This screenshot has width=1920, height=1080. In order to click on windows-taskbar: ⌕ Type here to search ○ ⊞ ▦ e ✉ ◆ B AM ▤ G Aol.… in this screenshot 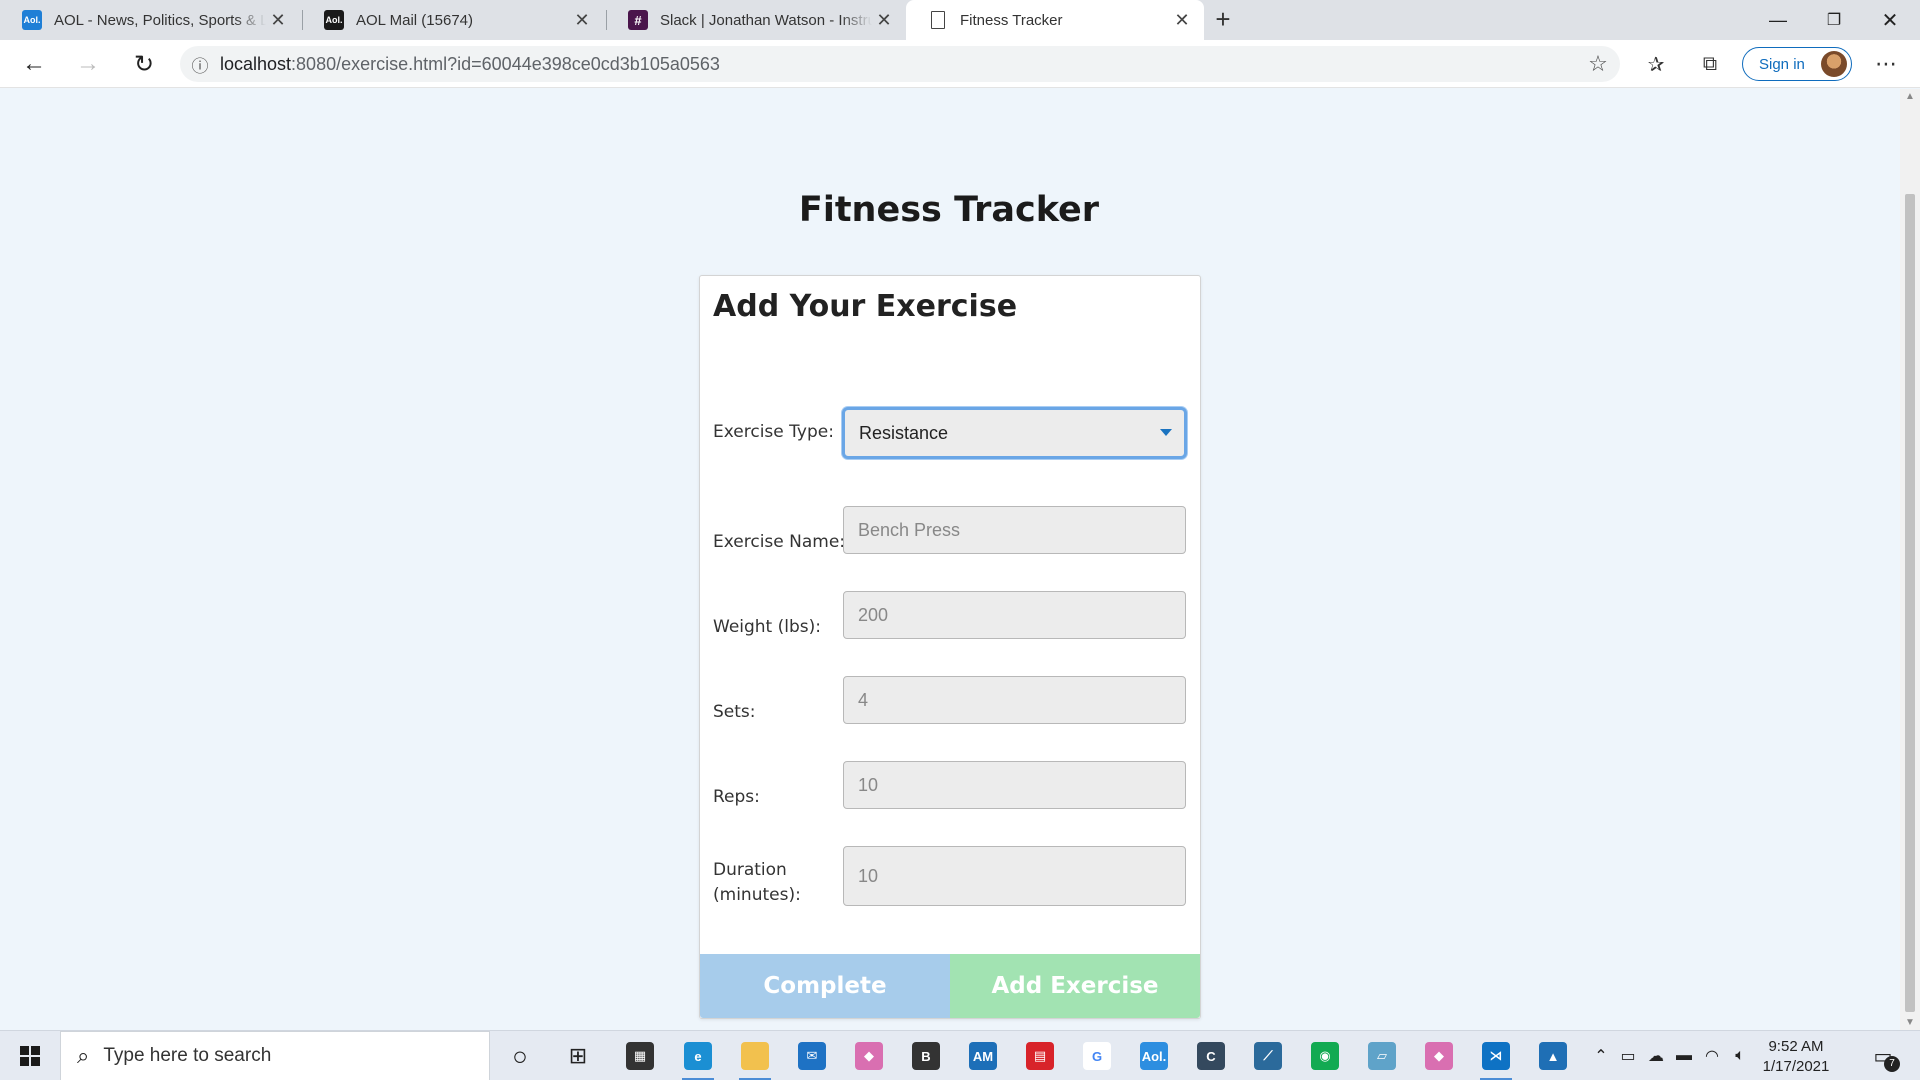, I will do `click(960, 1055)`.